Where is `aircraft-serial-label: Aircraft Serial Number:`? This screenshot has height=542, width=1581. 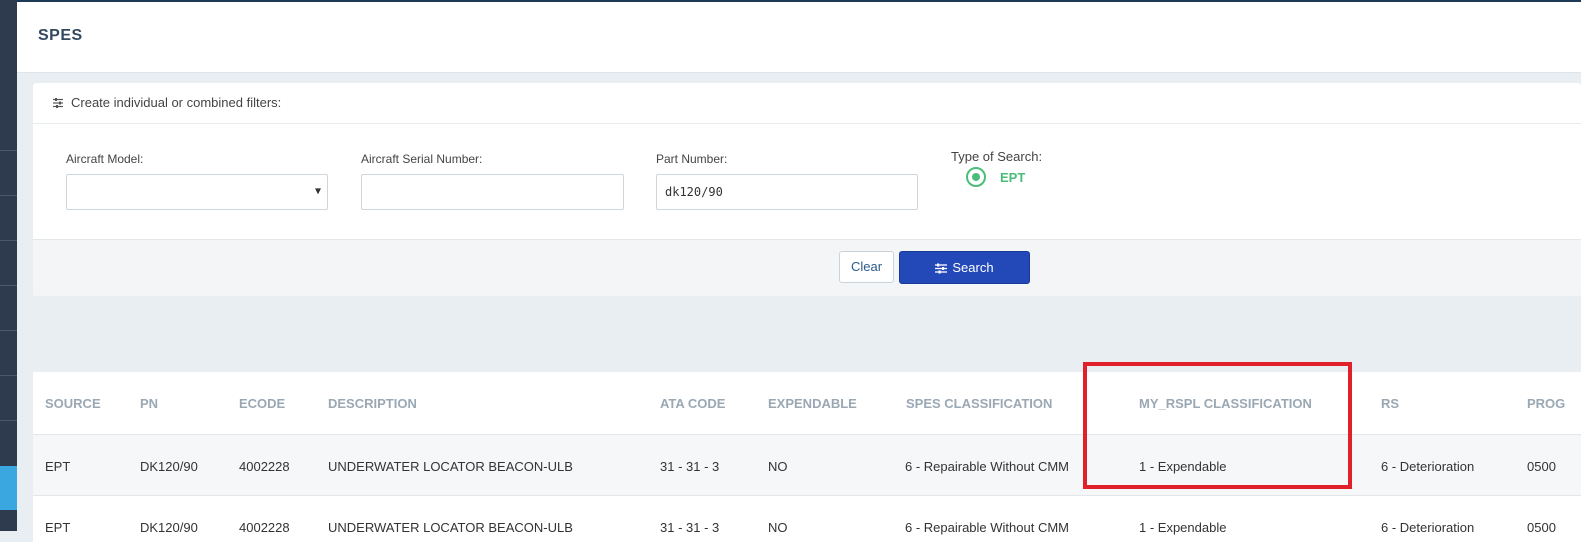 aircraft-serial-label: Aircraft Serial Number: is located at coordinates (422, 159).